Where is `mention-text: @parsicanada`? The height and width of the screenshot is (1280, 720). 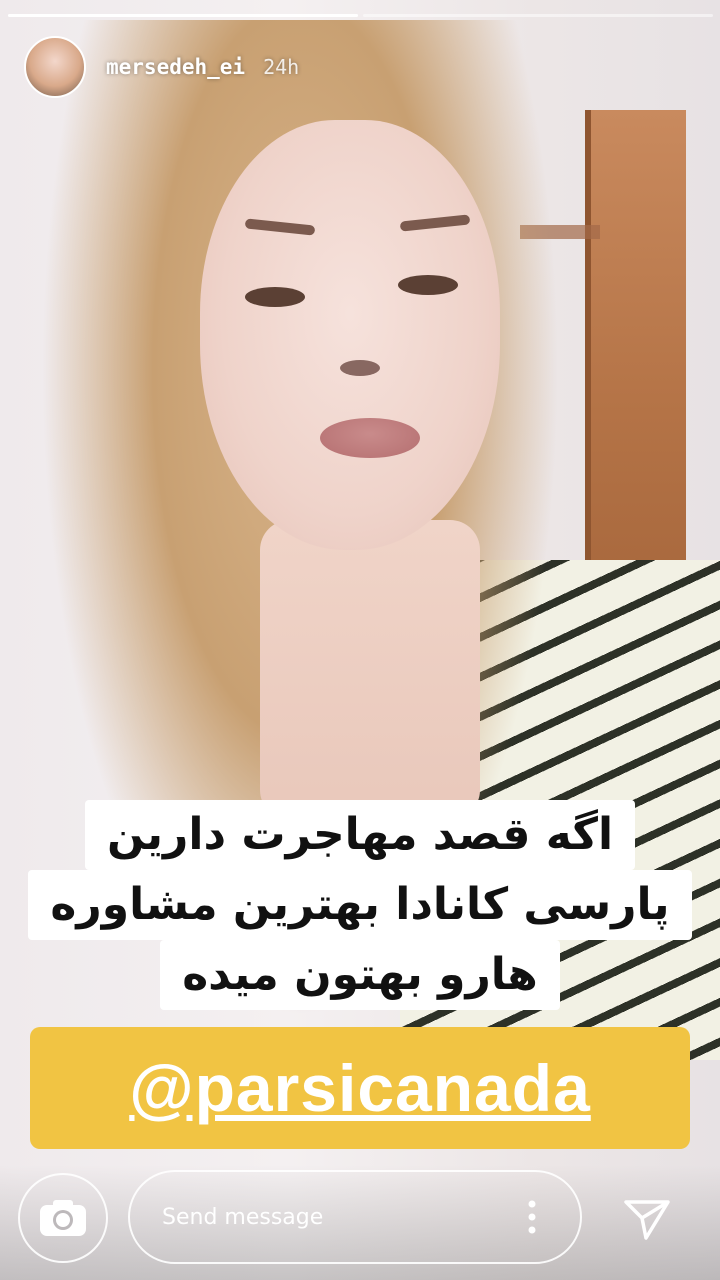 mention-text: @parsicanada is located at coordinates (360, 1088).